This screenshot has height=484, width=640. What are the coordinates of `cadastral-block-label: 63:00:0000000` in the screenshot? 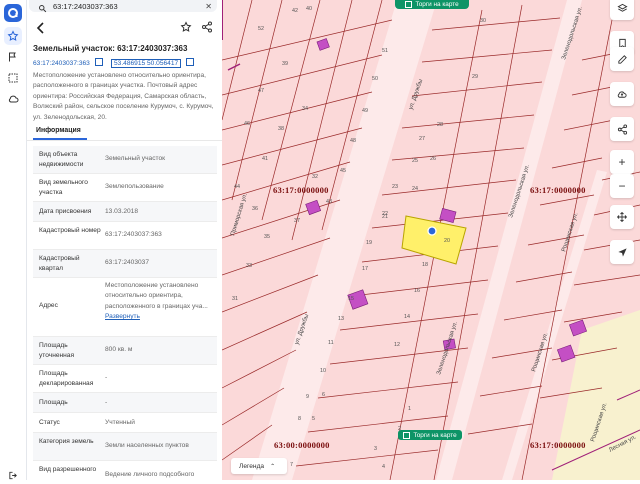 It's located at (302, 445).